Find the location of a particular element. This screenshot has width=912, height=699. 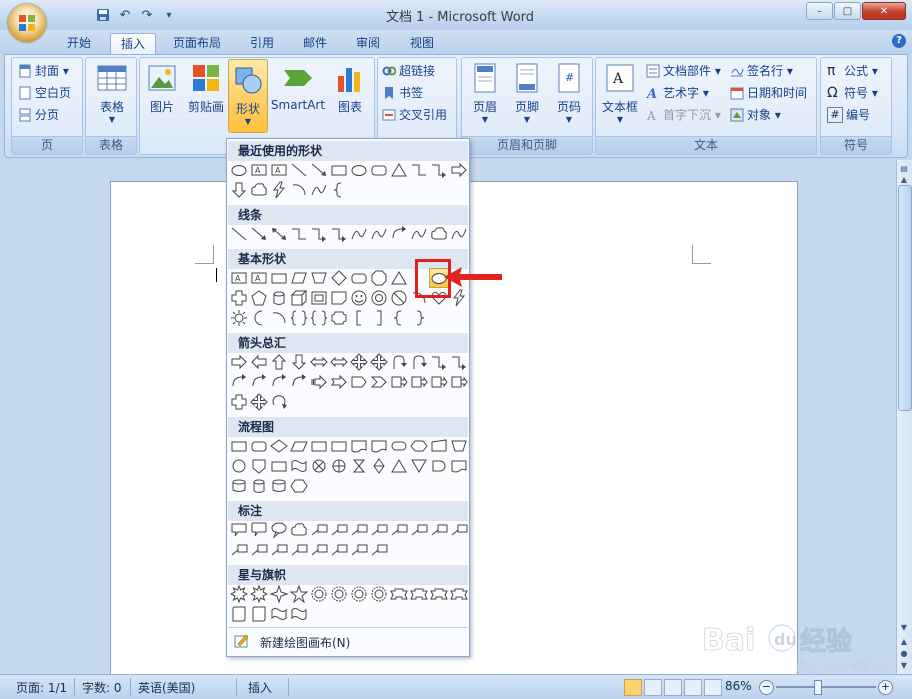

shape-bolt-icon is located at coordinates (279, 190).